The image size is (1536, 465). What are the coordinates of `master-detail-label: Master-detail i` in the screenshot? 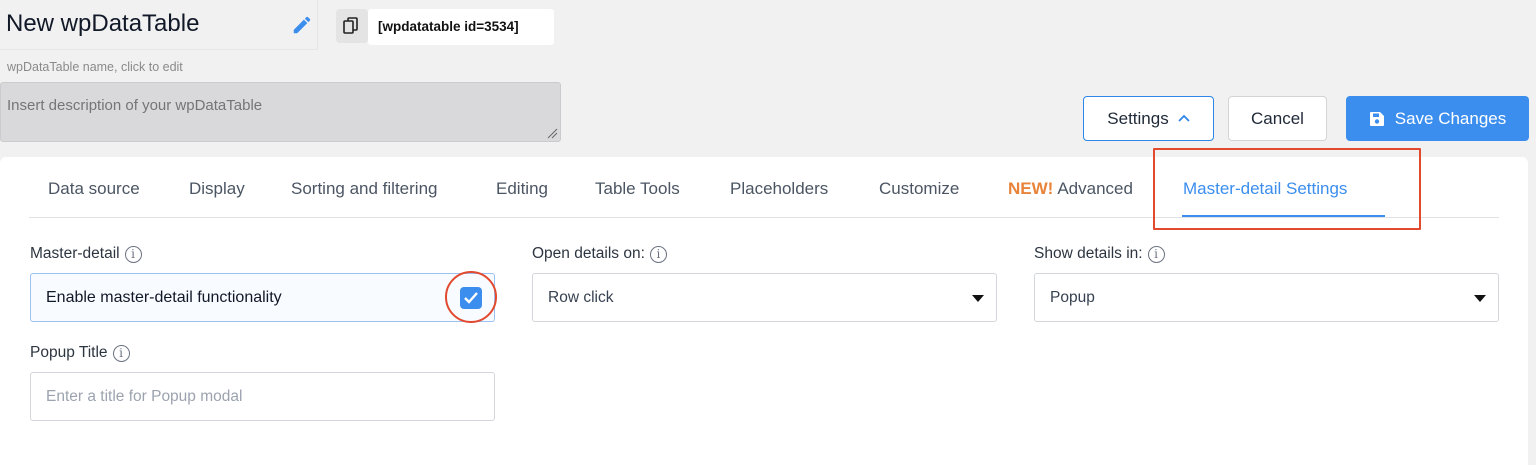 It's located at (86, 254).